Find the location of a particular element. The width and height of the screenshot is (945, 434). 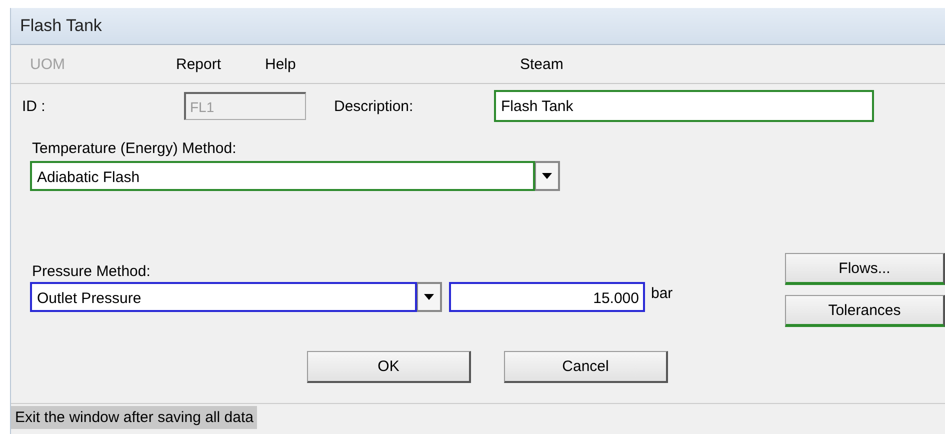

pressure-method-dropdown: Outlet Pressure is located at coordinates (236, 297).